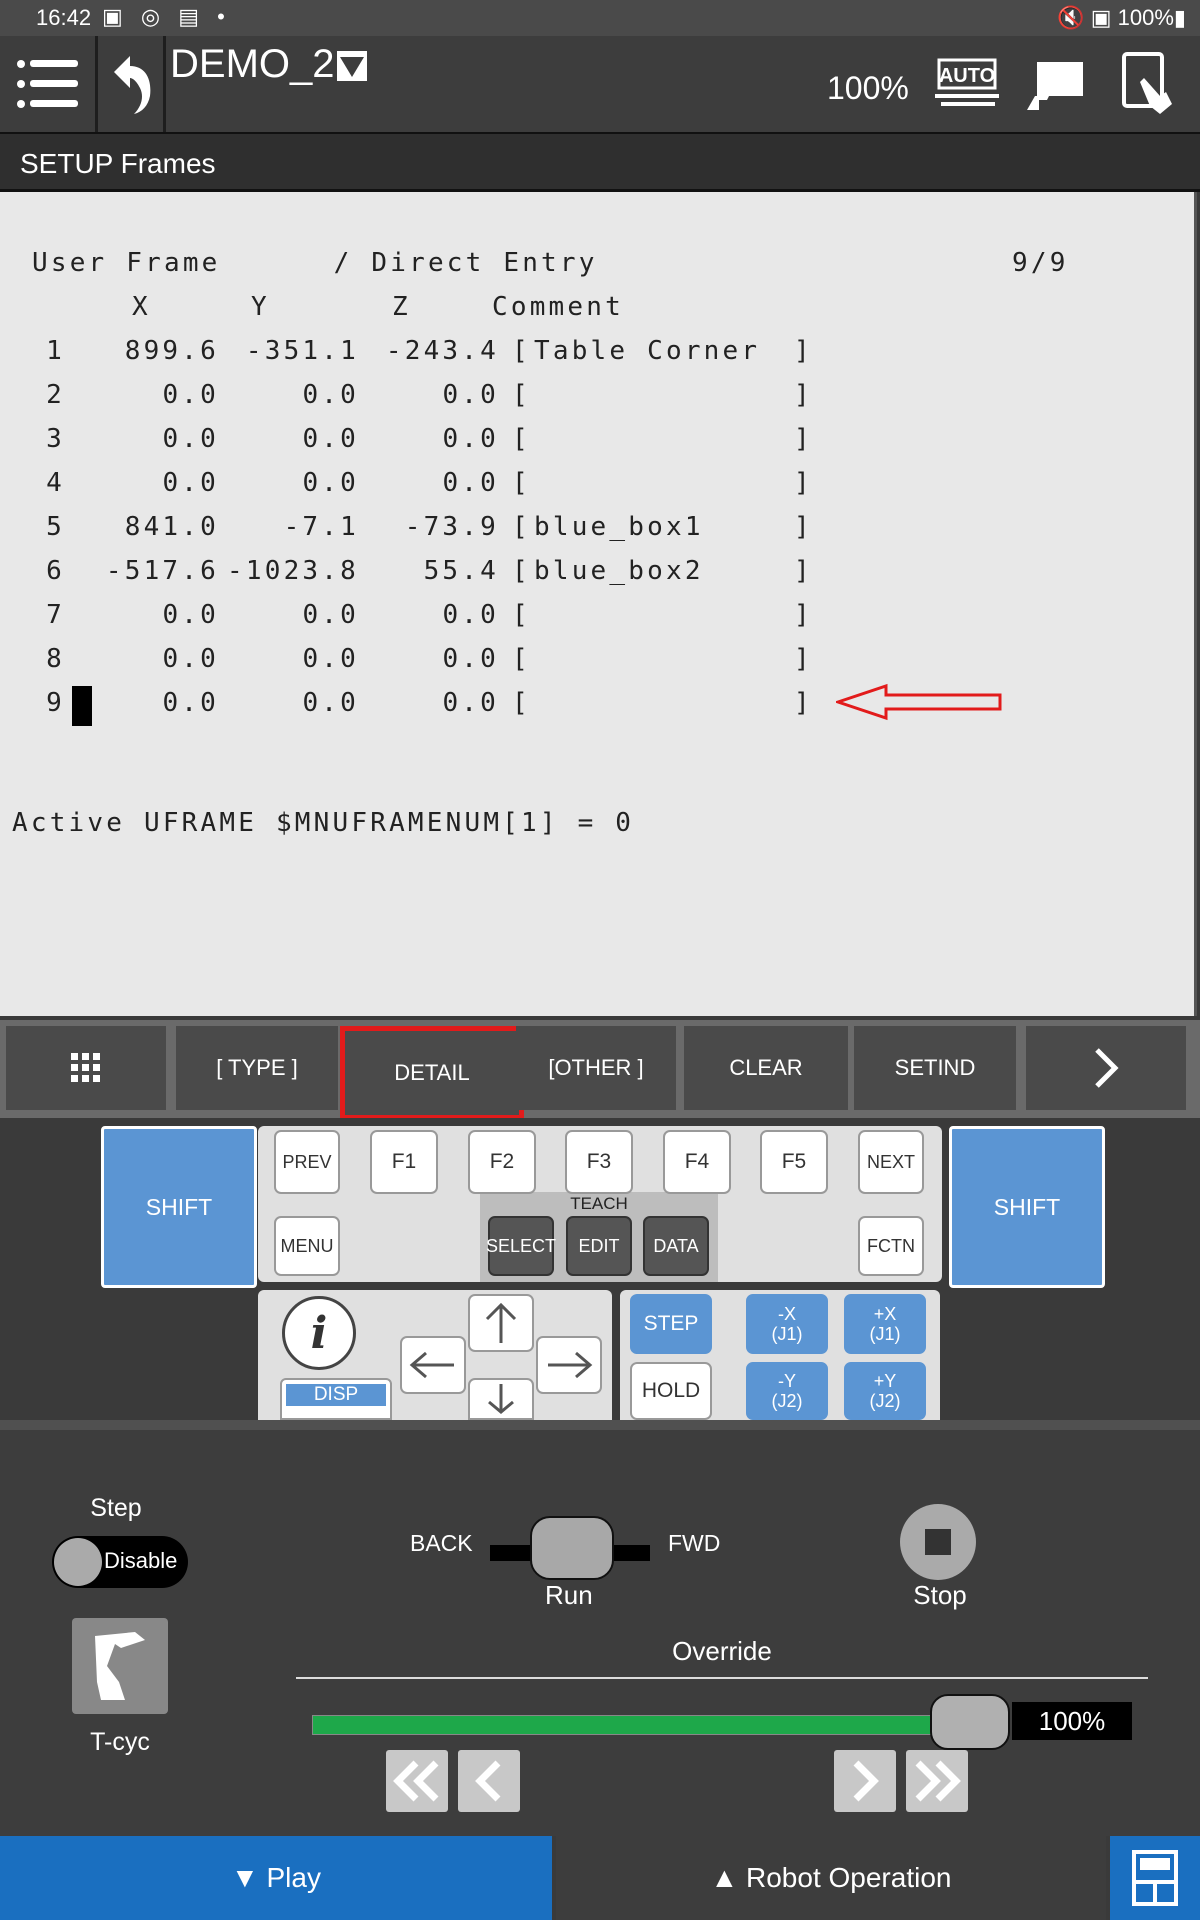 Image resolution: width=1200 pixels, height=1920 pixels. Describe the element at coordinates (671, 1324) in the screenshot. I see `step-key: STEP` at that location.